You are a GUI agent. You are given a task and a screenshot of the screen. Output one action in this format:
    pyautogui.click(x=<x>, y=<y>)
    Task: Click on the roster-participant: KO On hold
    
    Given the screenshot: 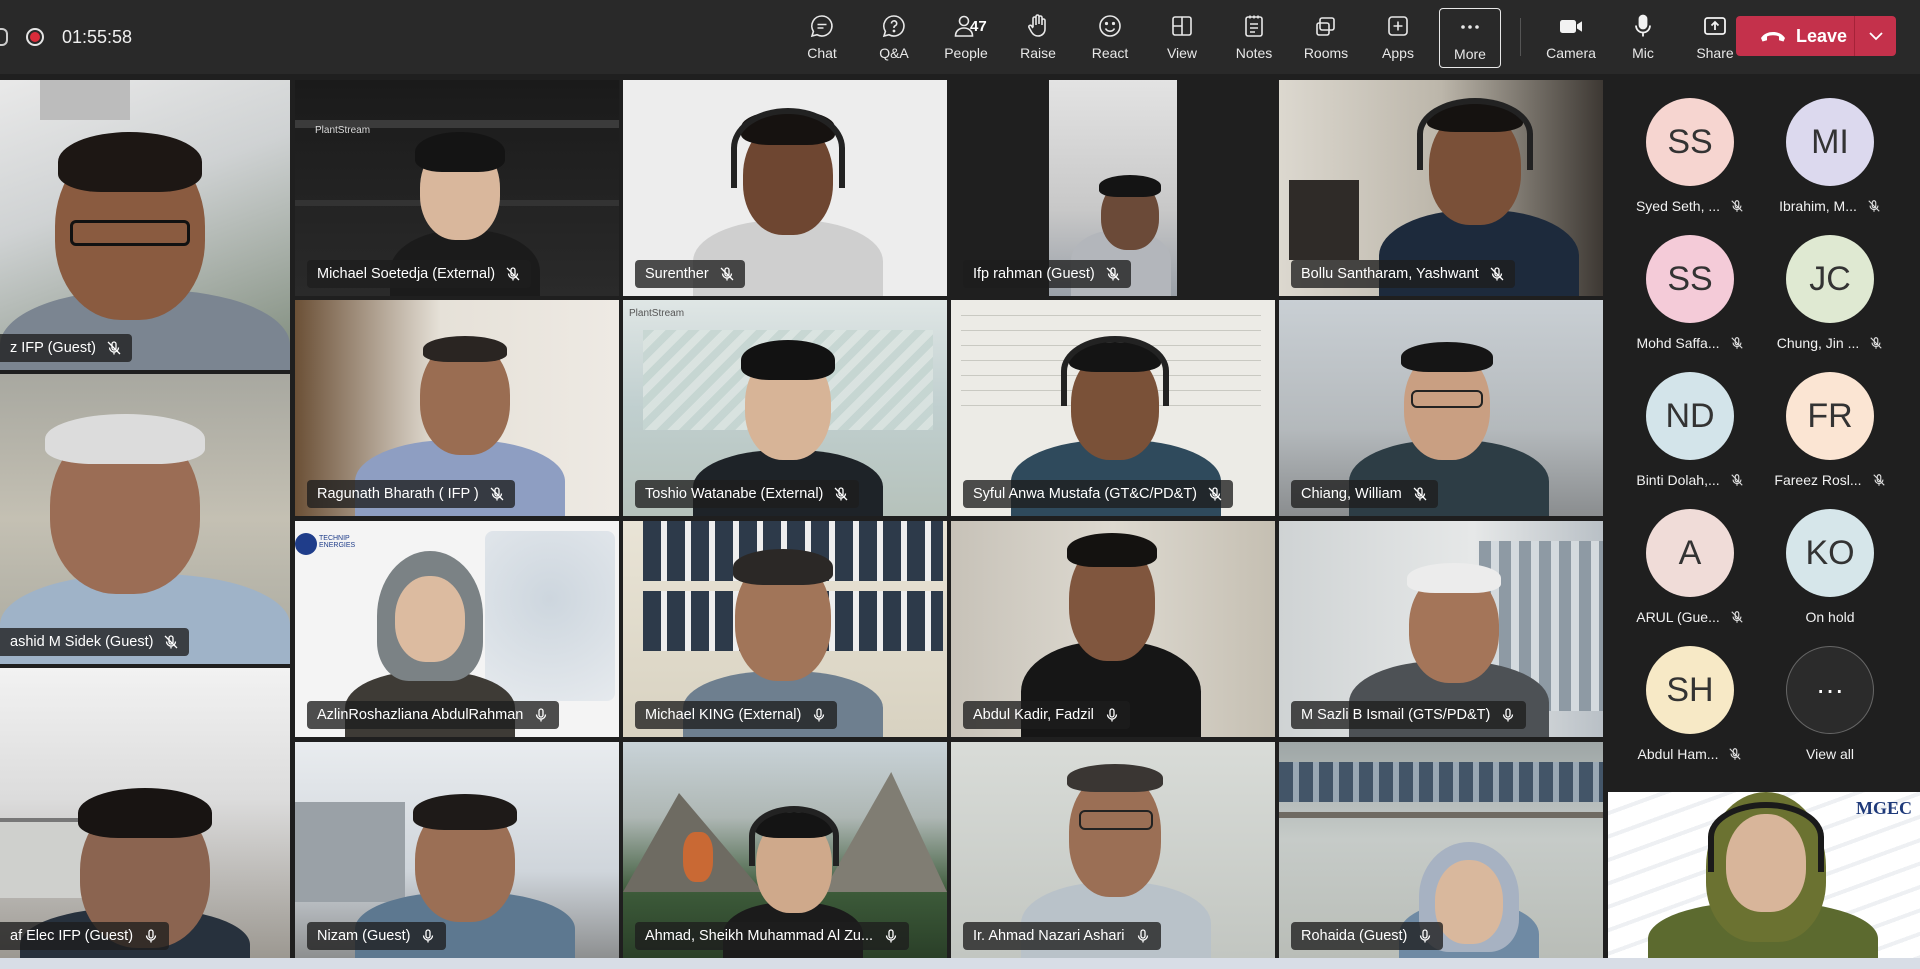 What is the action you would take?
    pyautogui.click(x=1830, y=574)
    